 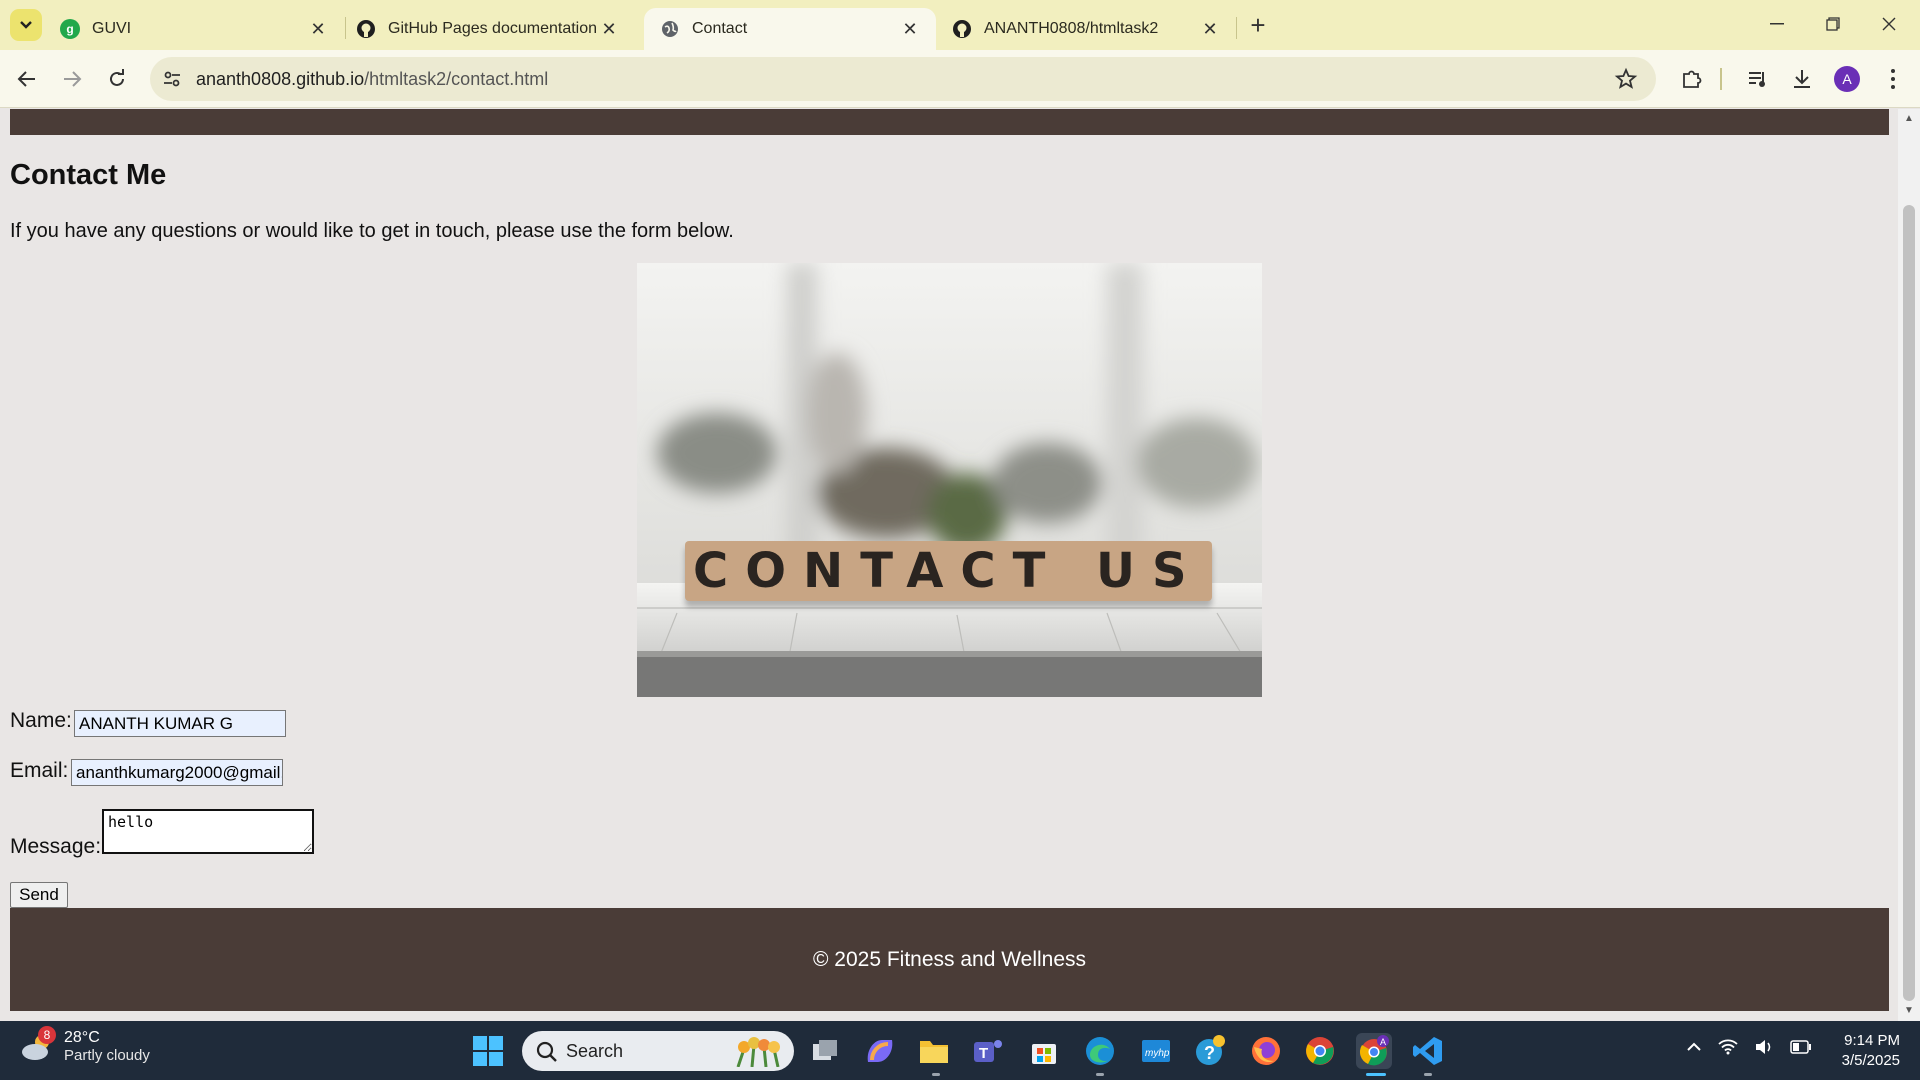 What do you see at coordinates (1847, 79) in the screenshot?
I see `profile-avatar: A` at bounding box center [1847, 79].